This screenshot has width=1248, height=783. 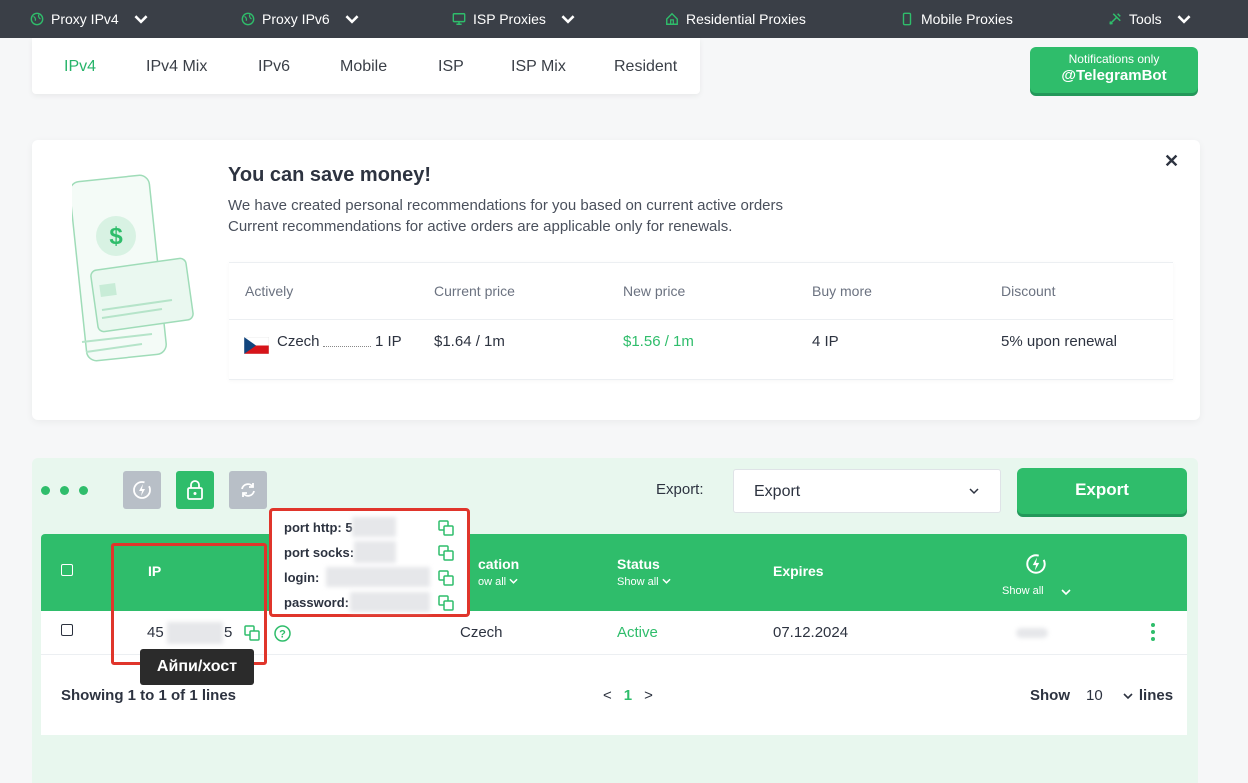 I want to click on current-page: 1, so click(x=628, y=695).